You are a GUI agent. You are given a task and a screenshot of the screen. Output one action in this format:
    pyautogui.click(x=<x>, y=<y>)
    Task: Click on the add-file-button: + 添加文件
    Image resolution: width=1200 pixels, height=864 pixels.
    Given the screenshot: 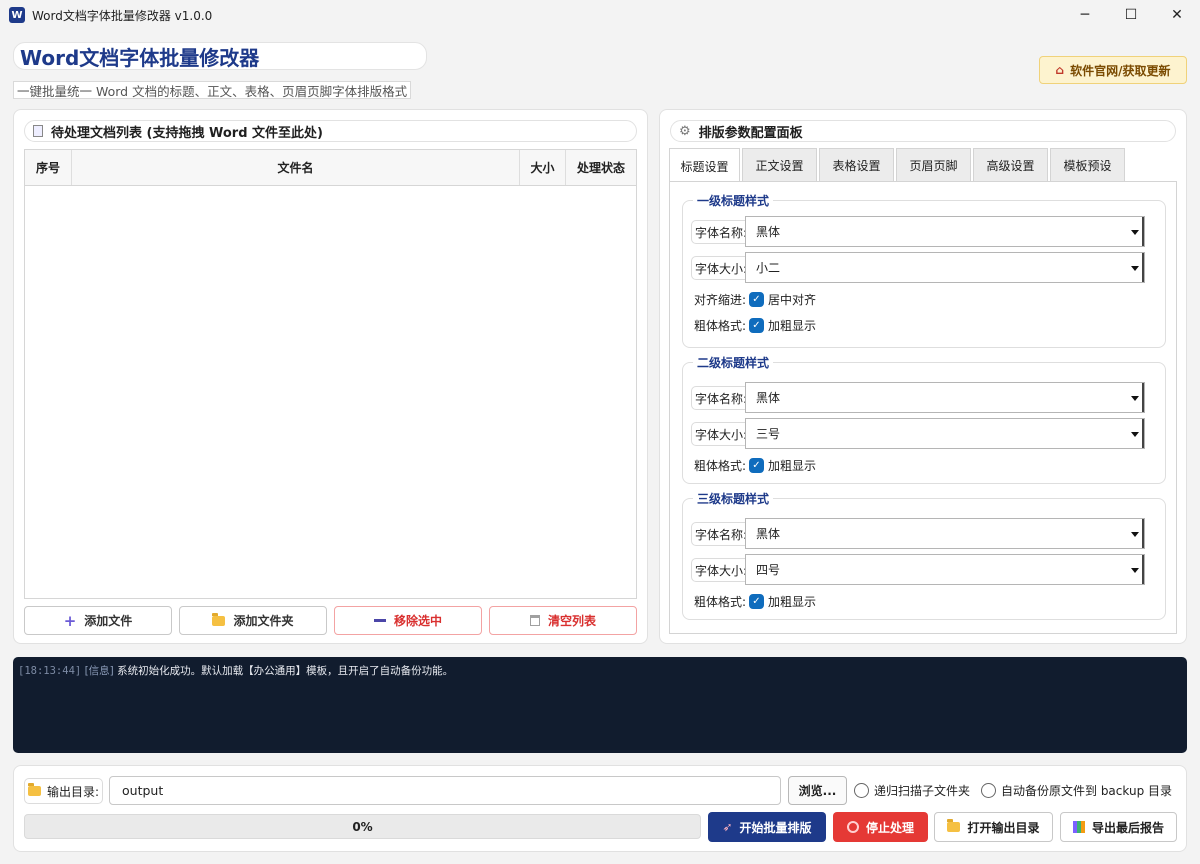 What is the action you would take?
    pyautogui.click(x=98, y=620)
    